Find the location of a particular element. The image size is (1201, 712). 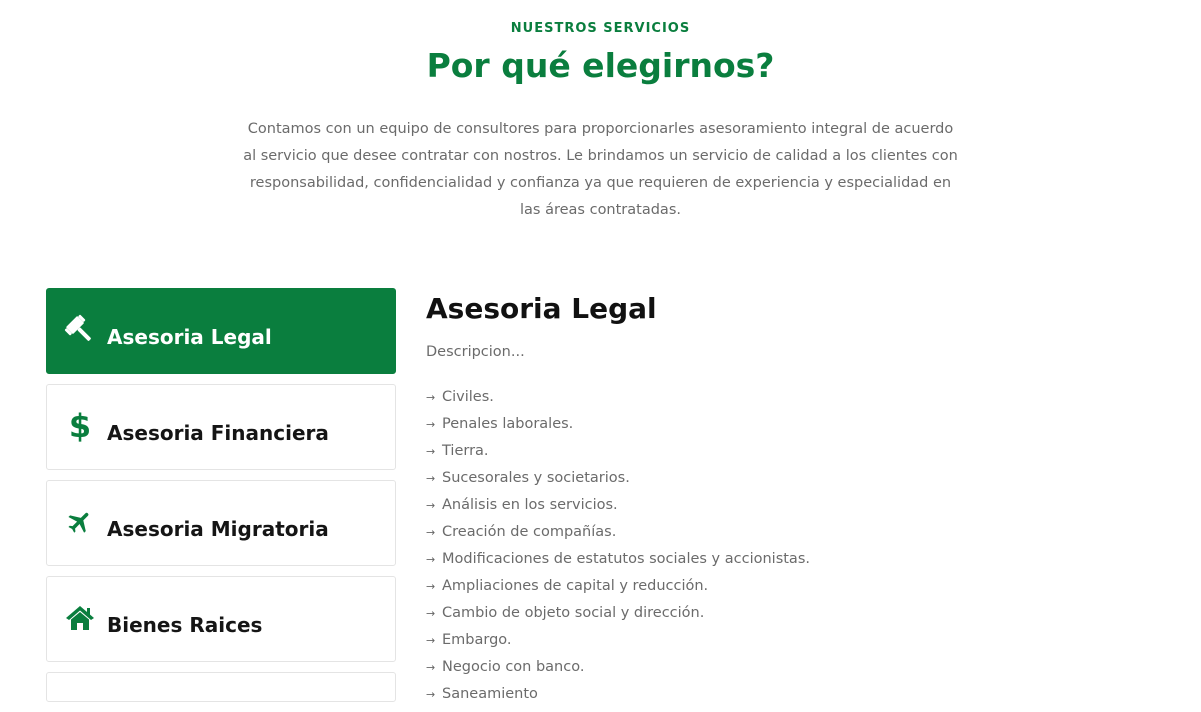

dollar-icon: $ is located at coordinates (80, 426).